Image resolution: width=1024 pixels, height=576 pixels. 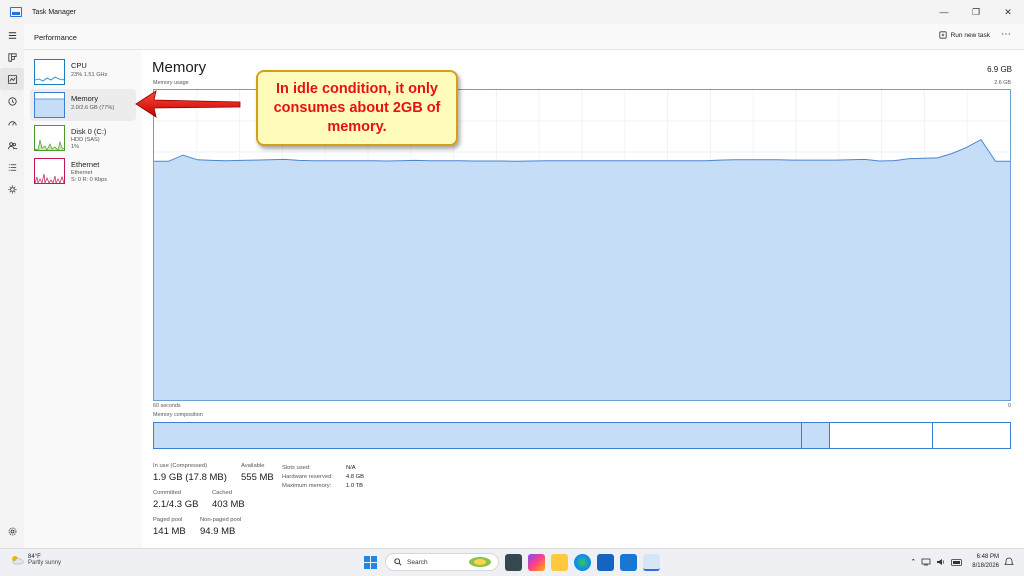 I want to click on nav-performance, so click(x=12, y=79).